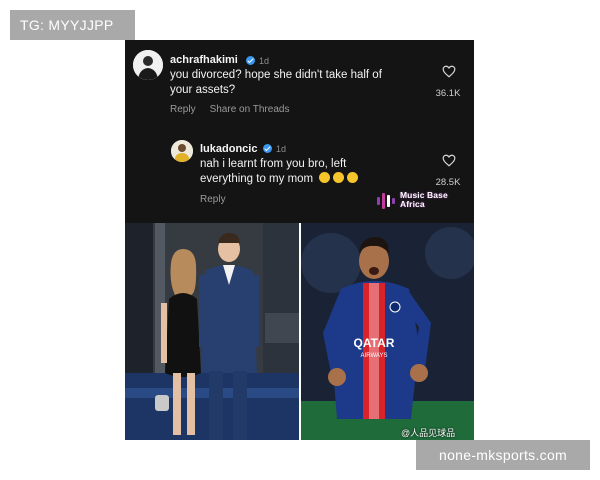 The image size is (600, 480). What do you see at coordinates (228, 149) in the screenshot?
I see `comment-username: lukadoncic` at bounding box center [228, 149].